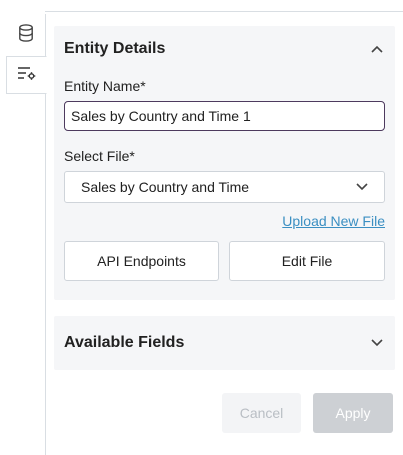  I want to click on filter-settings-icon, so click(27, 75).